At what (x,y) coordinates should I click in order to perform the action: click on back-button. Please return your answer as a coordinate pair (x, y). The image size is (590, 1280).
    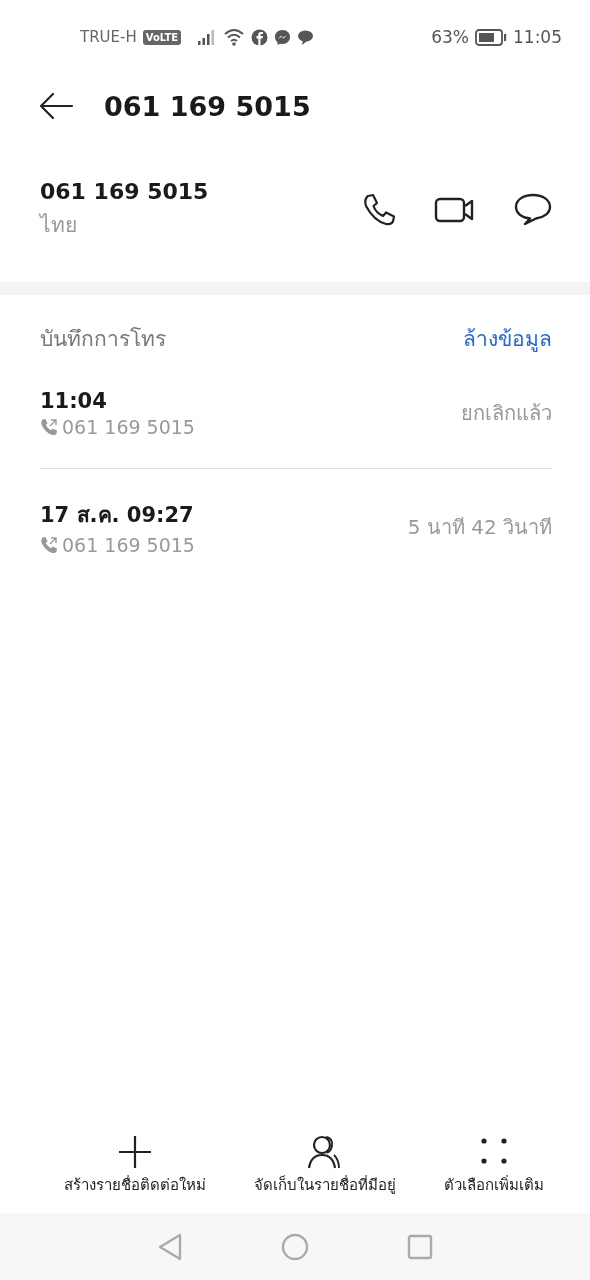
    Looking at the image, I should click on (56, 106).